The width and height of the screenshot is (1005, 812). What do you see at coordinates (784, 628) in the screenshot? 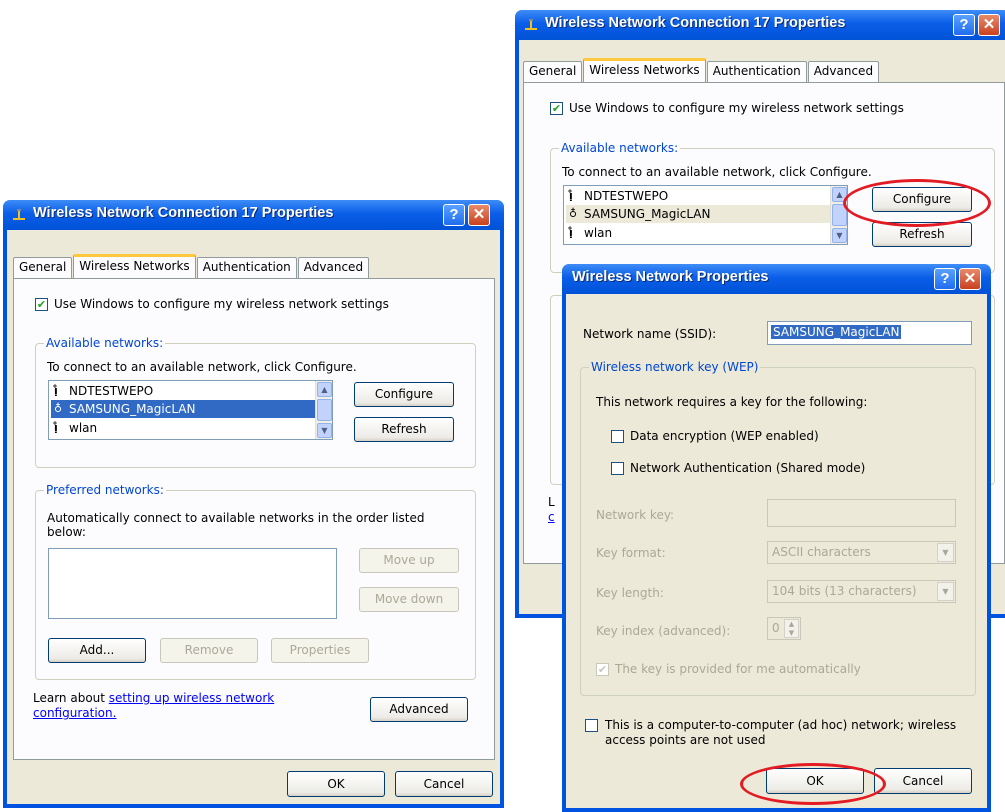
I see `key-index-spinner: 0 ▲ ▼` at bounding box center [784, 628].